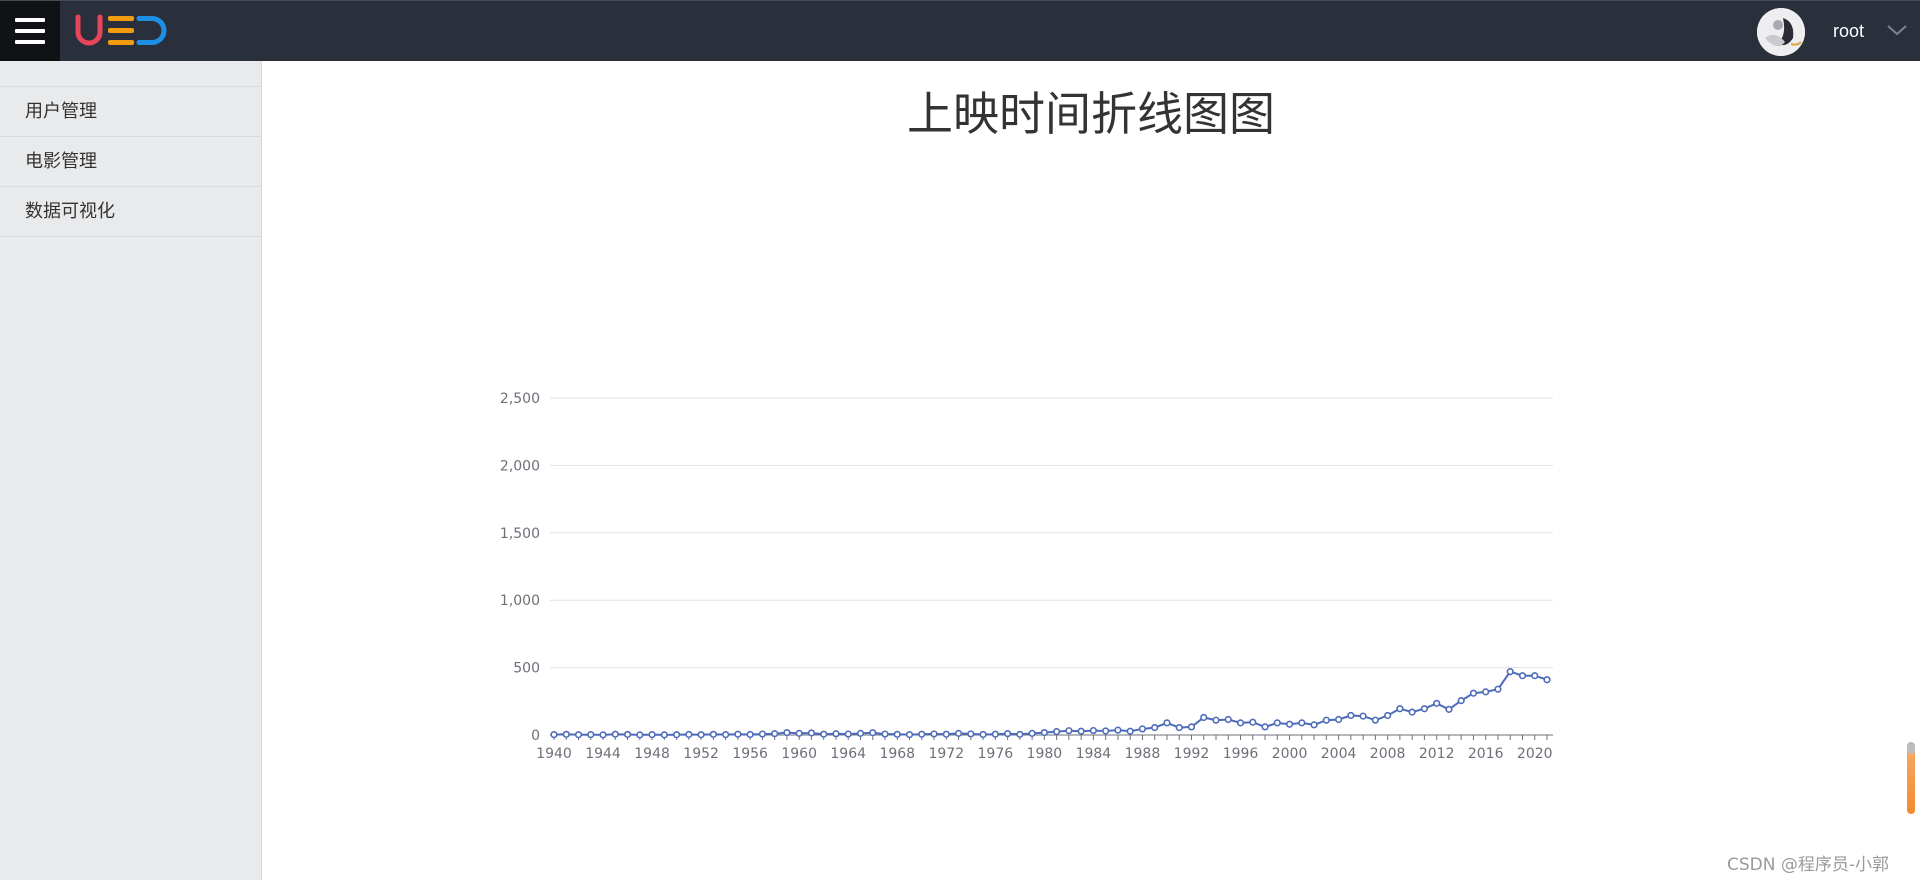 This screenshot has height=880, width=1920. I want to click on x-tick-label: 2004, so click(1339, 754).